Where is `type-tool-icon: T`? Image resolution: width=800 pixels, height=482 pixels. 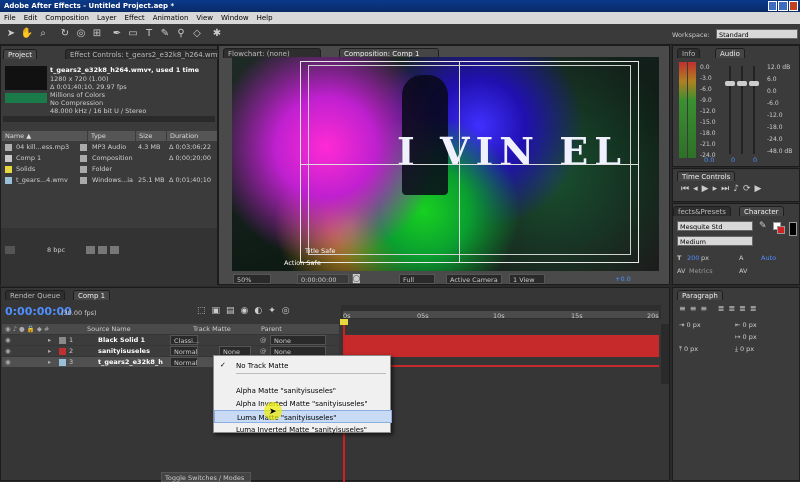 type-tool-icon: T is located at coordinates (149, 34).